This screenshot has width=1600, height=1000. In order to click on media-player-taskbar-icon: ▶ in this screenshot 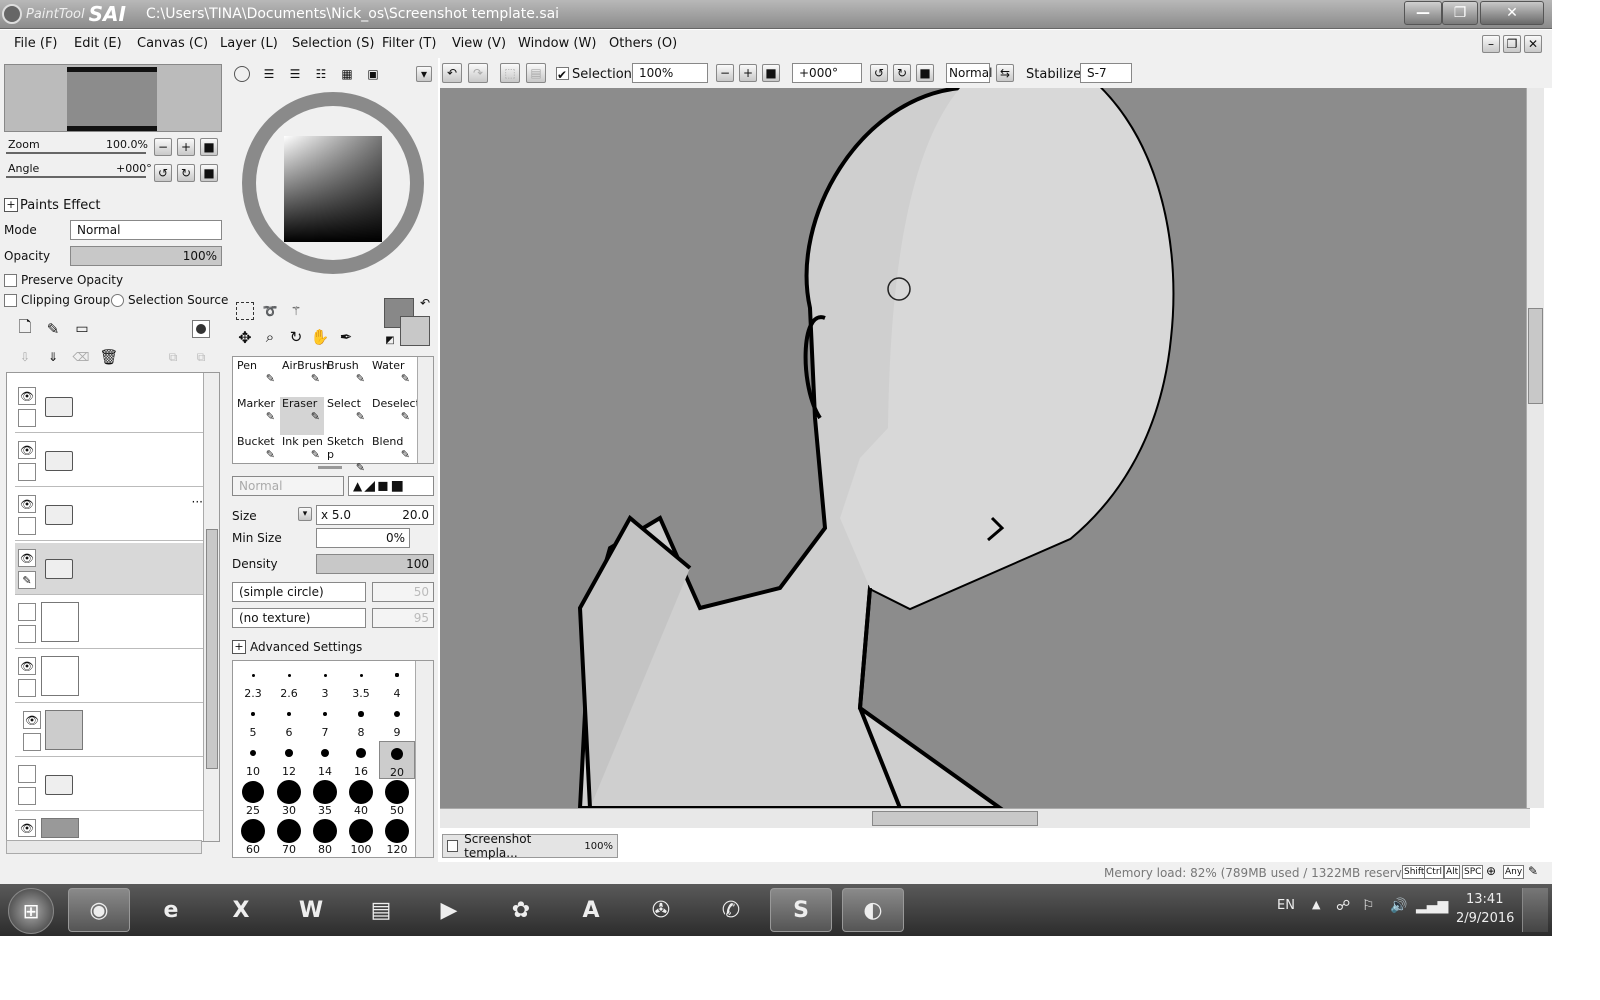, I will do `click(449, 910)`.